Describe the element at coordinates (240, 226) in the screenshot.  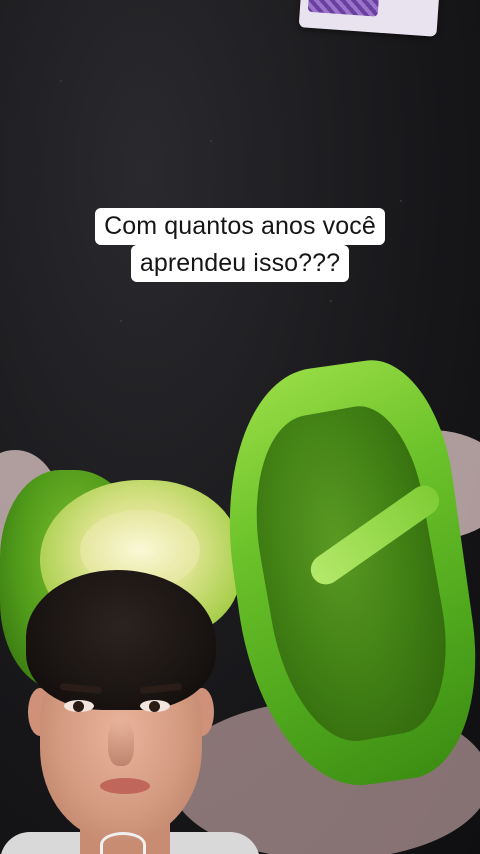
I see `caption-line-1: Com quantos anos você` at that location.